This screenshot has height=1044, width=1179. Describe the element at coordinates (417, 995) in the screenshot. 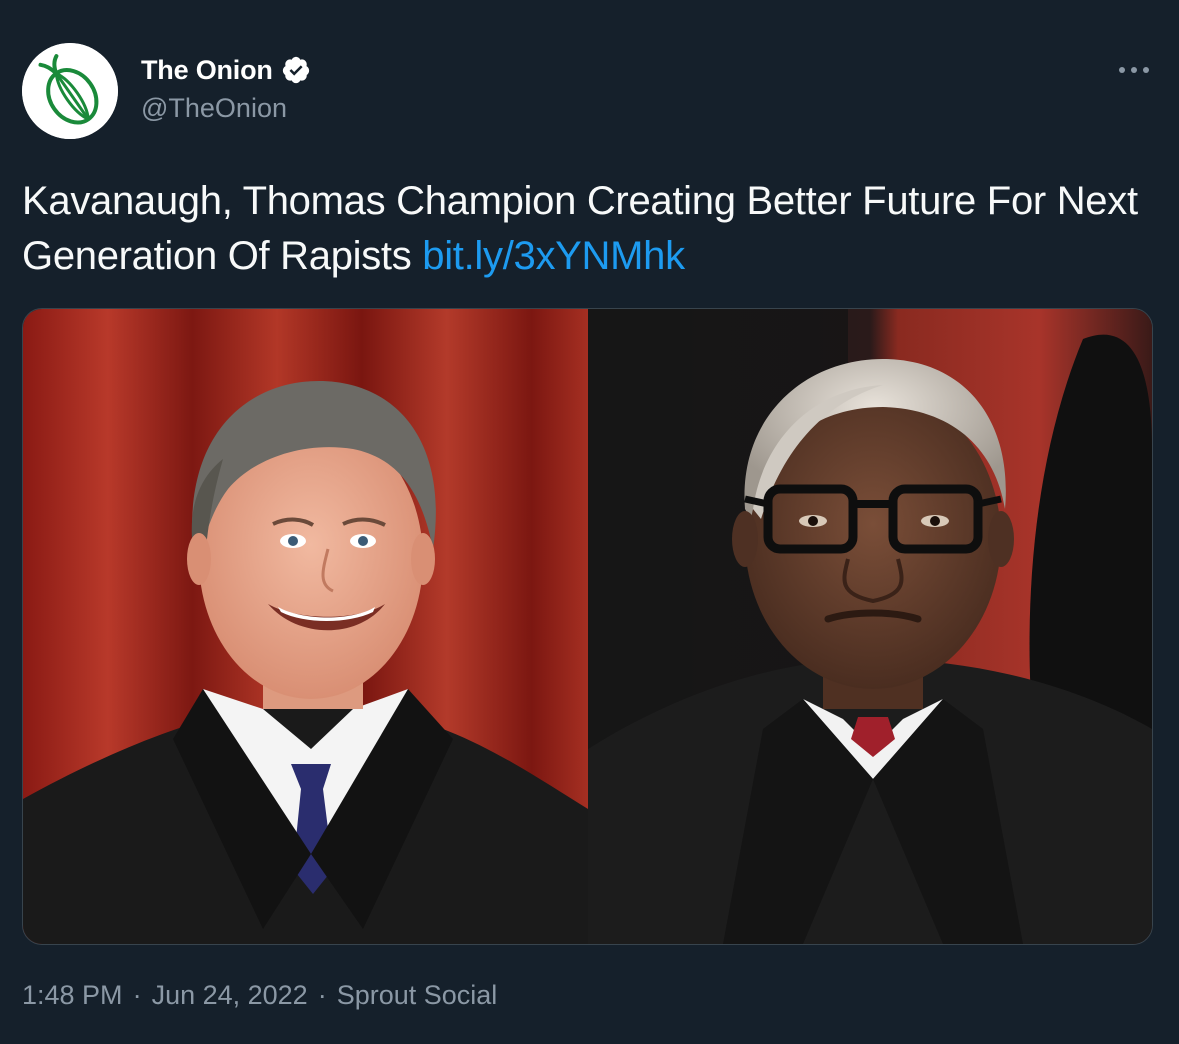

I see `tweet-source: Sprout Social` at that location.